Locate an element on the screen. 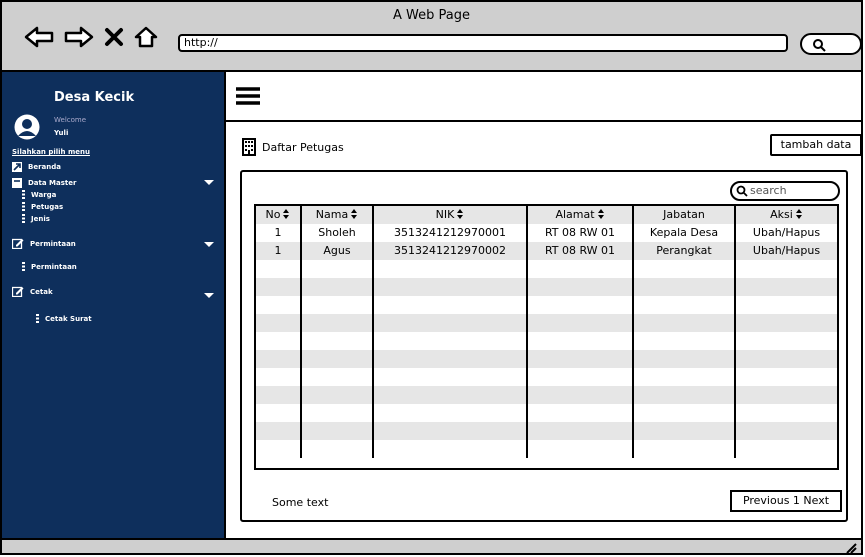 The image size is (865, 557). sidebar-item-petugas: Petugas is located at coordinates (42, 207).